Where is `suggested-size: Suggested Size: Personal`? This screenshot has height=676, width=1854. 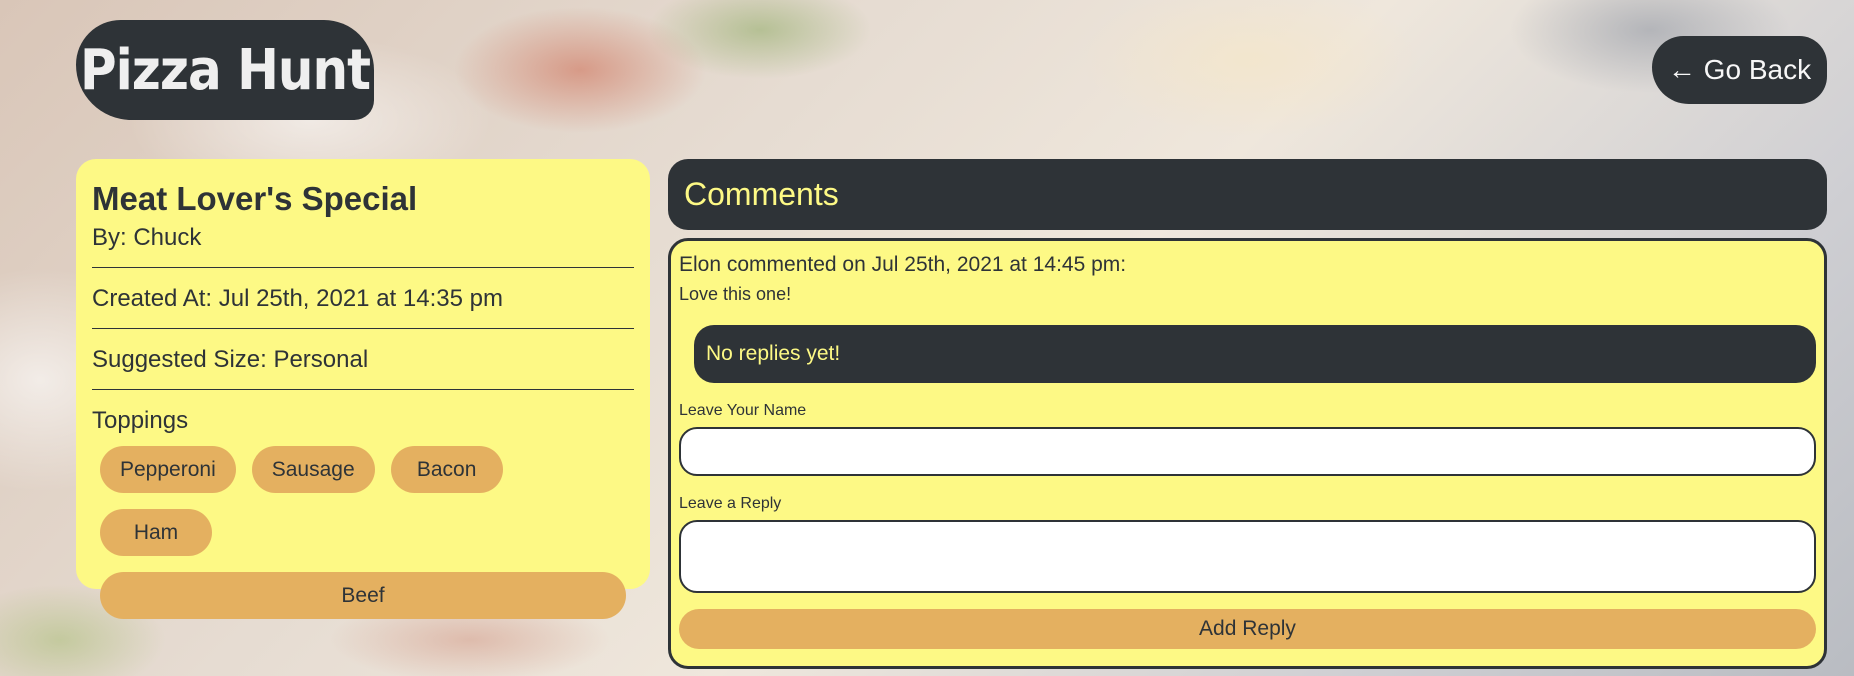 suggested-size: Suggested Size: Personal is located at coordinates (230, 359).